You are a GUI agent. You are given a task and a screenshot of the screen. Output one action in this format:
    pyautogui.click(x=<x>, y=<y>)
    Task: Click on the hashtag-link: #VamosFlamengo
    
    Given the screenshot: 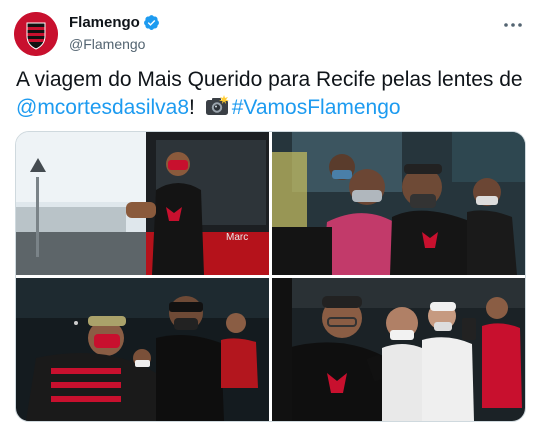 What is the action you would take?
    pyautogui.click(x=316, y=107)
    